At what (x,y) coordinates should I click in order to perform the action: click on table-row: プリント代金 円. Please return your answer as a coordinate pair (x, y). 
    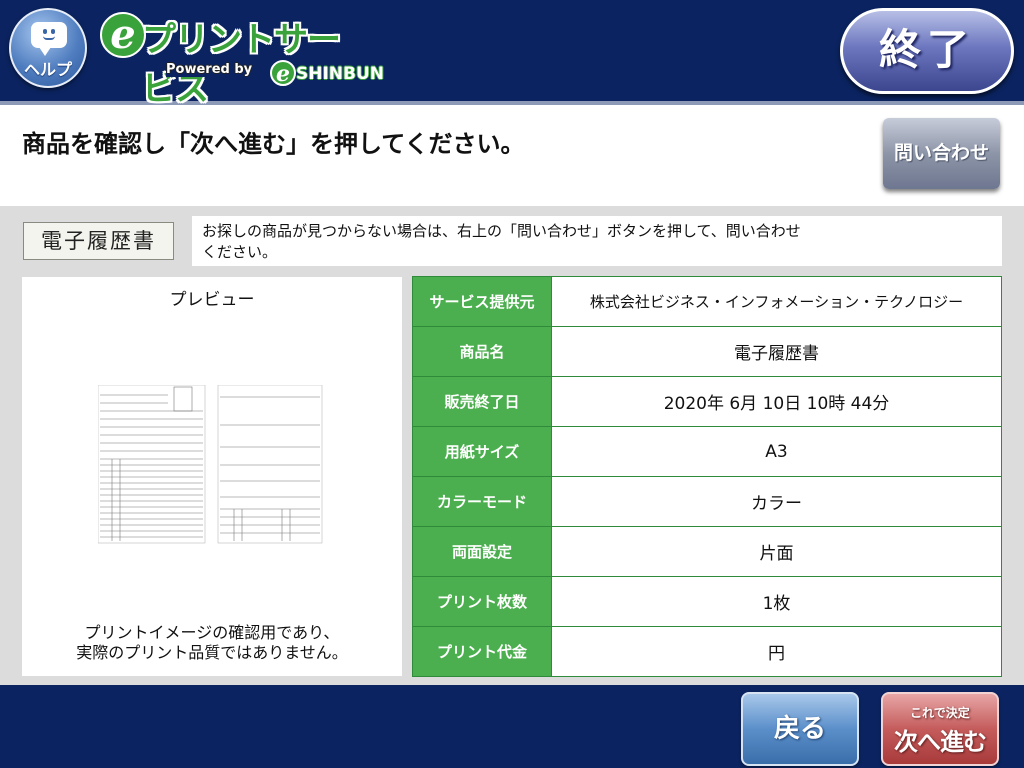
    Looking at the image, I should click on (707, 651).